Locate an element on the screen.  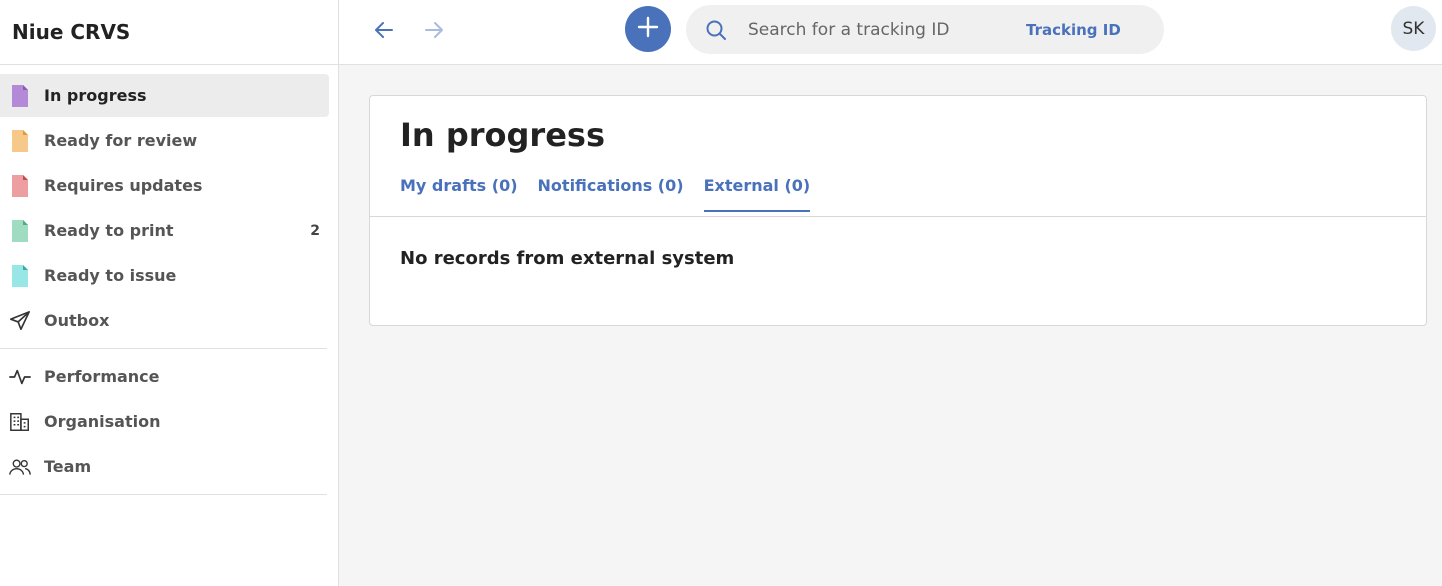
app-title: Niue CRVS is located at coordinates (169, 32).